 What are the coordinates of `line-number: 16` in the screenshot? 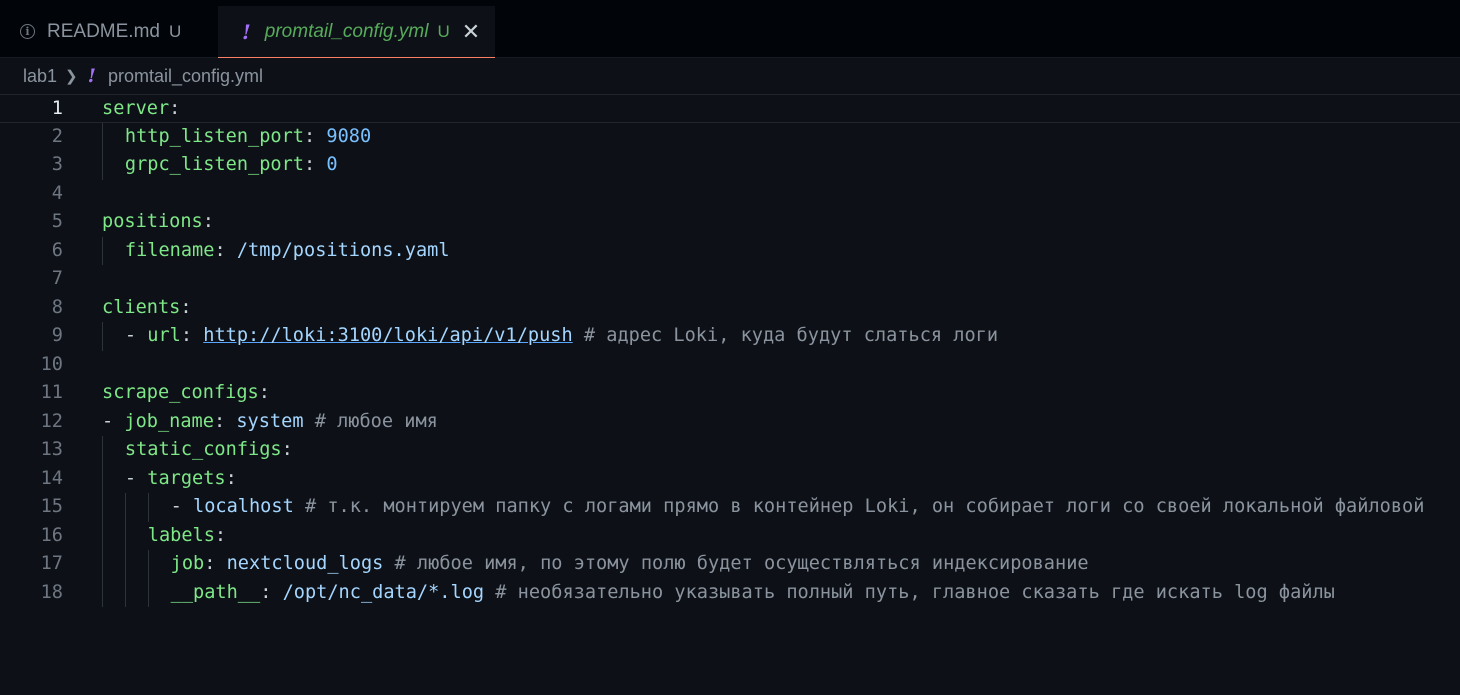 It's located at (51, 535).